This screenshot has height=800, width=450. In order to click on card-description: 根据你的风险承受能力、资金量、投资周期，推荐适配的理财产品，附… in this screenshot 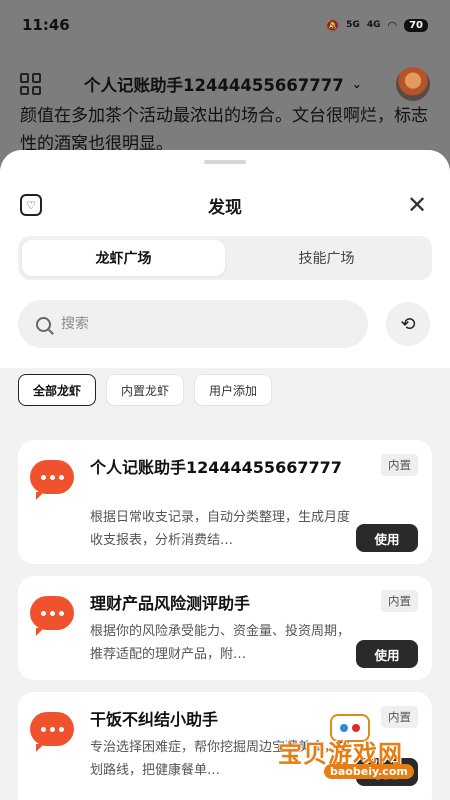, I will do `click(220, 643)`.